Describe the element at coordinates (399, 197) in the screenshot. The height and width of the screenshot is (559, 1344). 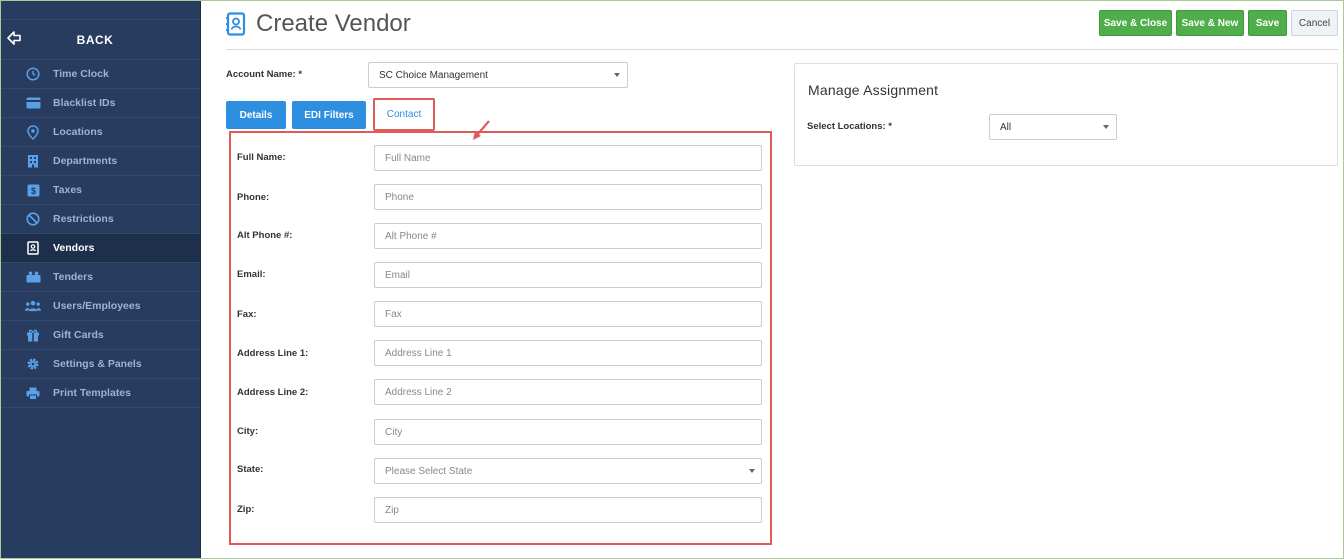
I see `phone-placeholder: Phone` at that location.